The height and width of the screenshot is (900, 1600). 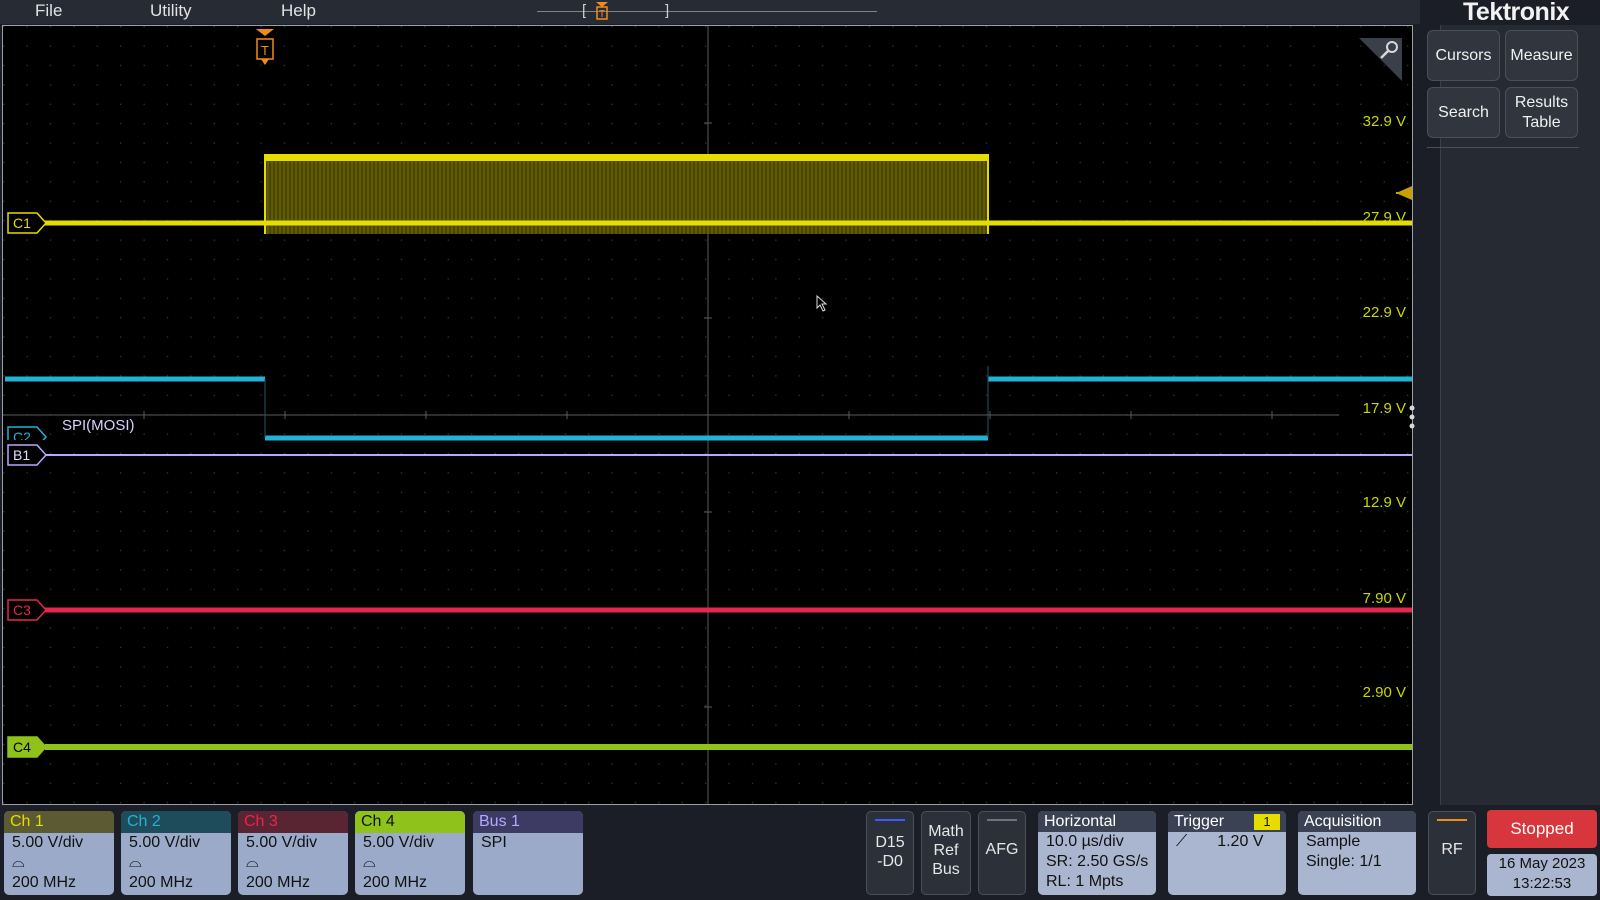 I want to click on results-table-button: Results Table, so click(x=1541, y=112).